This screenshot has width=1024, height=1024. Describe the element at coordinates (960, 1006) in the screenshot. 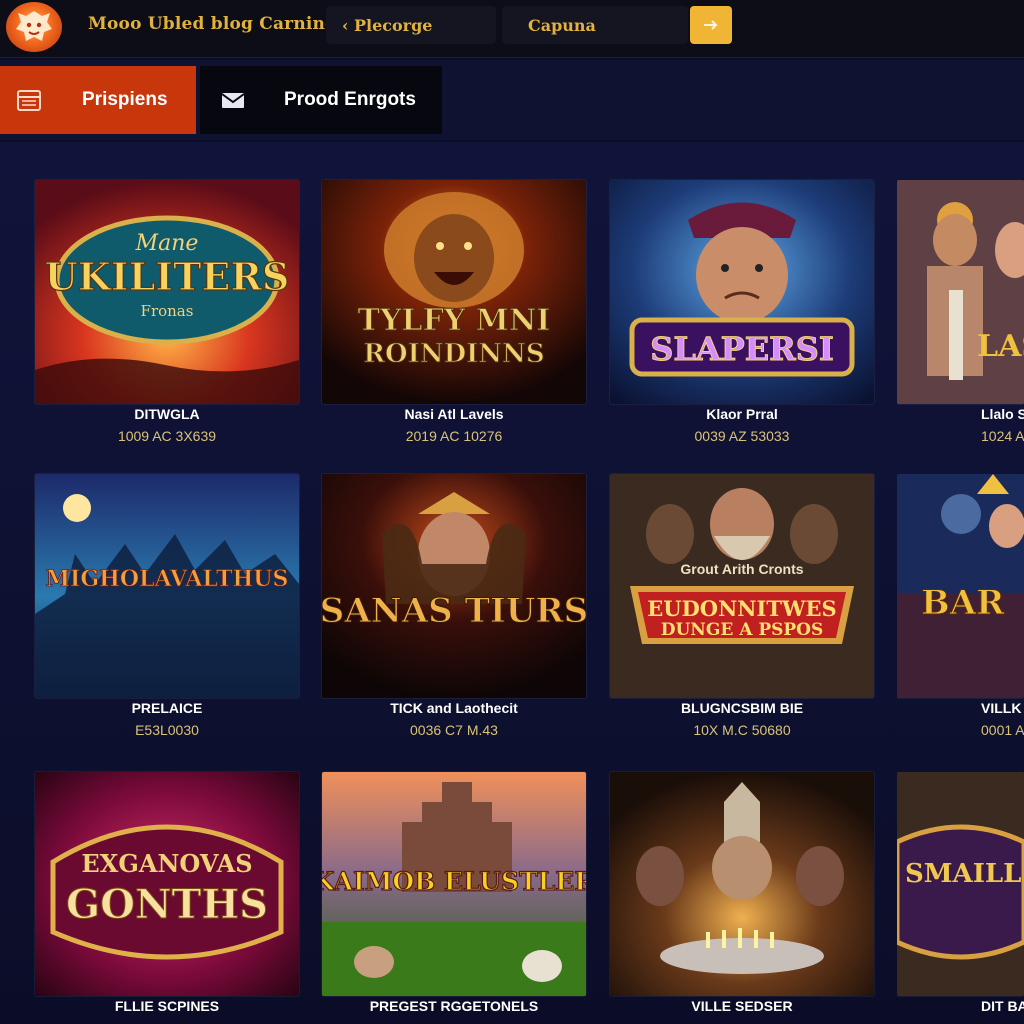

I see `game-title: DIT BAI` at that location.